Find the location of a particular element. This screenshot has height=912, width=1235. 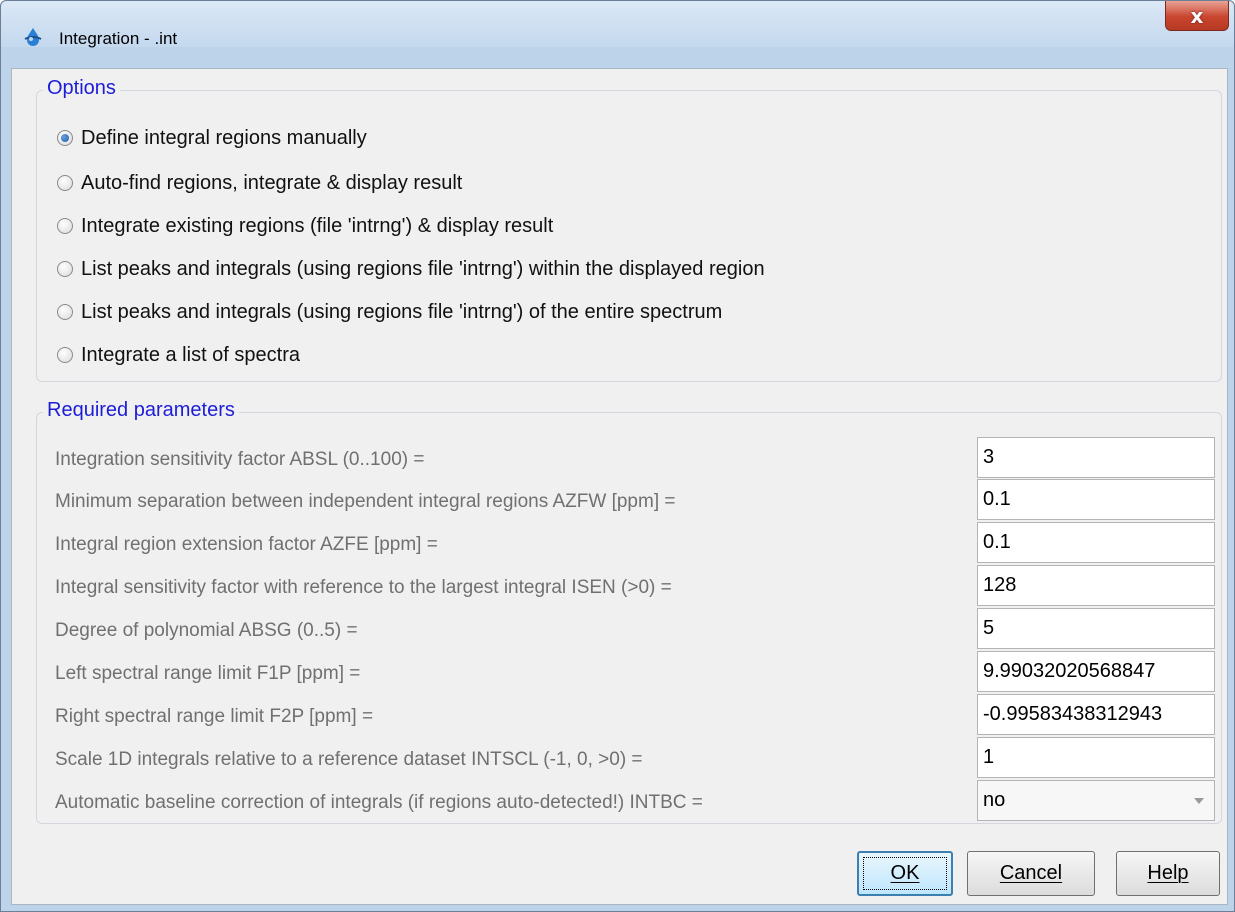

title-bar: Integration - .int x is located at coordinates (617, 24).